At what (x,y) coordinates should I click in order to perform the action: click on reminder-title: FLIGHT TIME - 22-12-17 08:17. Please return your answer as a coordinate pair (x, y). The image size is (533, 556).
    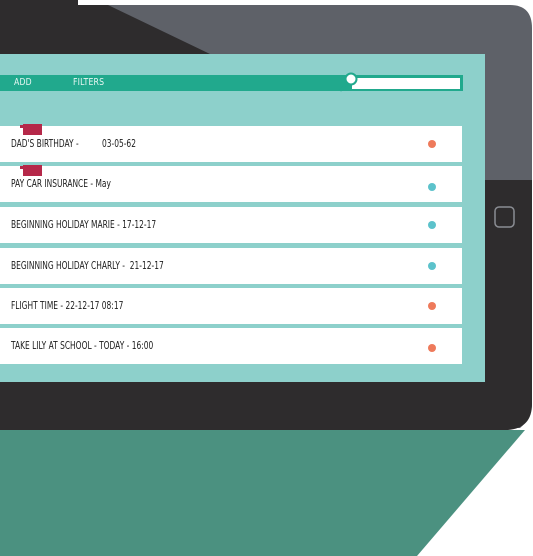
    Looking at the image, I should click on (67, 305).